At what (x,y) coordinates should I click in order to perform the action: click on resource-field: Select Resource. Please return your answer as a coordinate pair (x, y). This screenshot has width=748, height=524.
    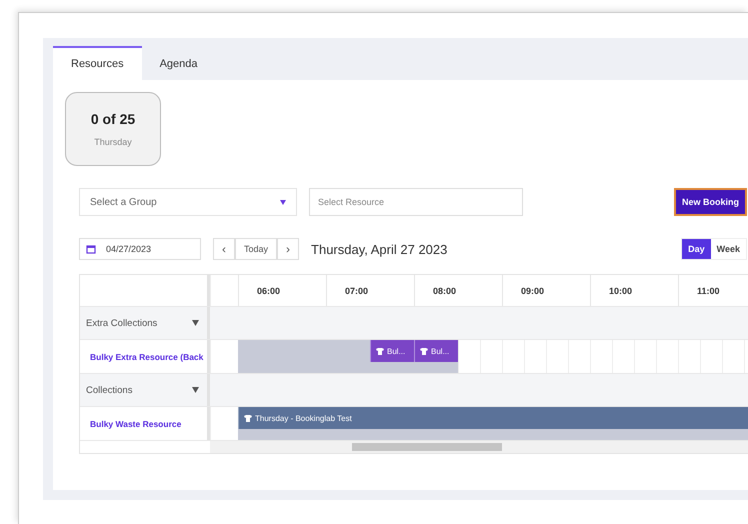
    Looking at the image, I should click on (416, 202).